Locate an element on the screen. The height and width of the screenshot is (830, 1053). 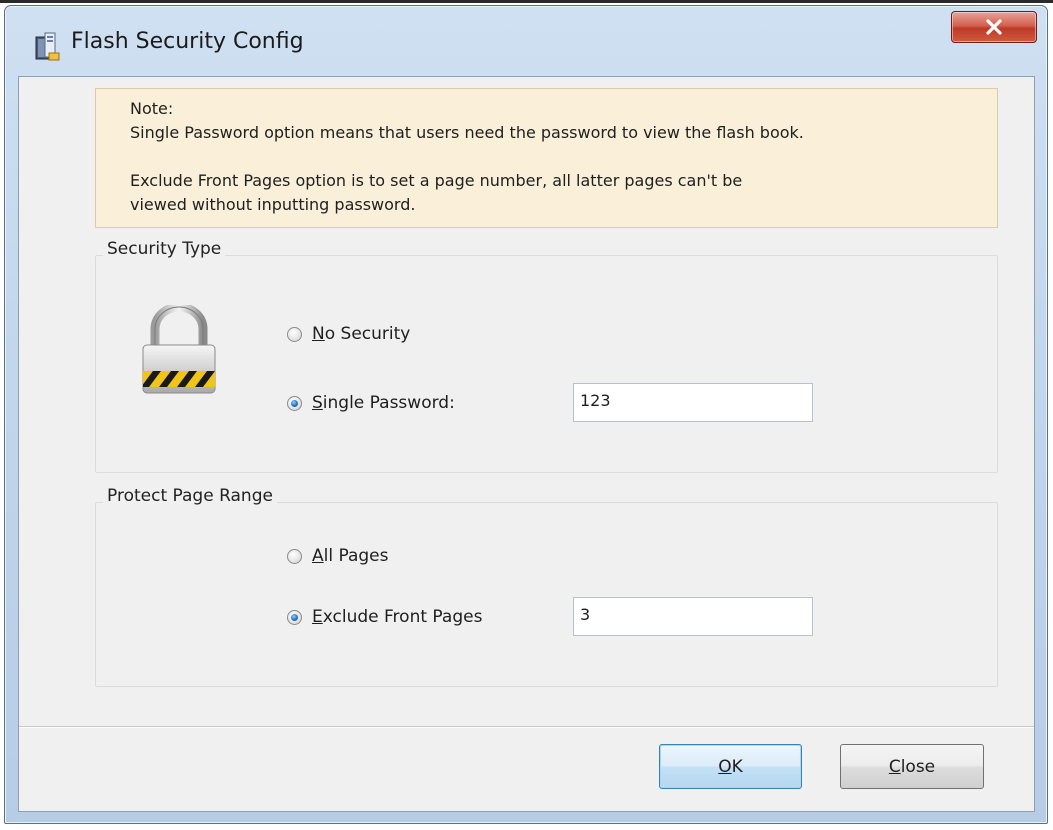
password-input: 123 is located at coordinates (693, 402).